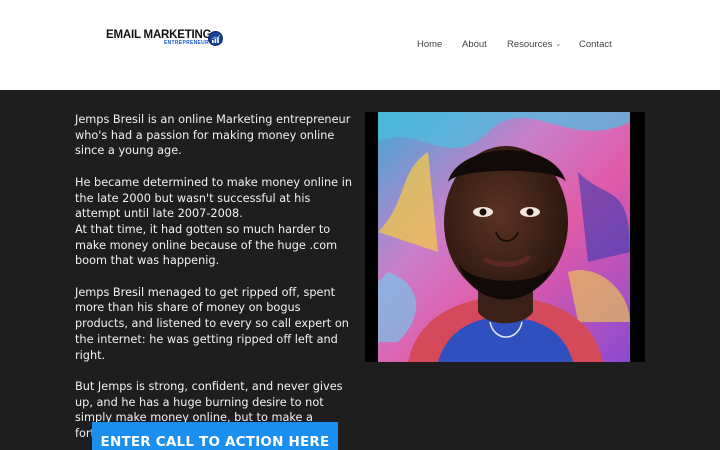 The width and height of the screenshot is (720, 450). I want to click on call-to-action-button: ENTER CALL TO ACTION HERE, so click(215, 436).